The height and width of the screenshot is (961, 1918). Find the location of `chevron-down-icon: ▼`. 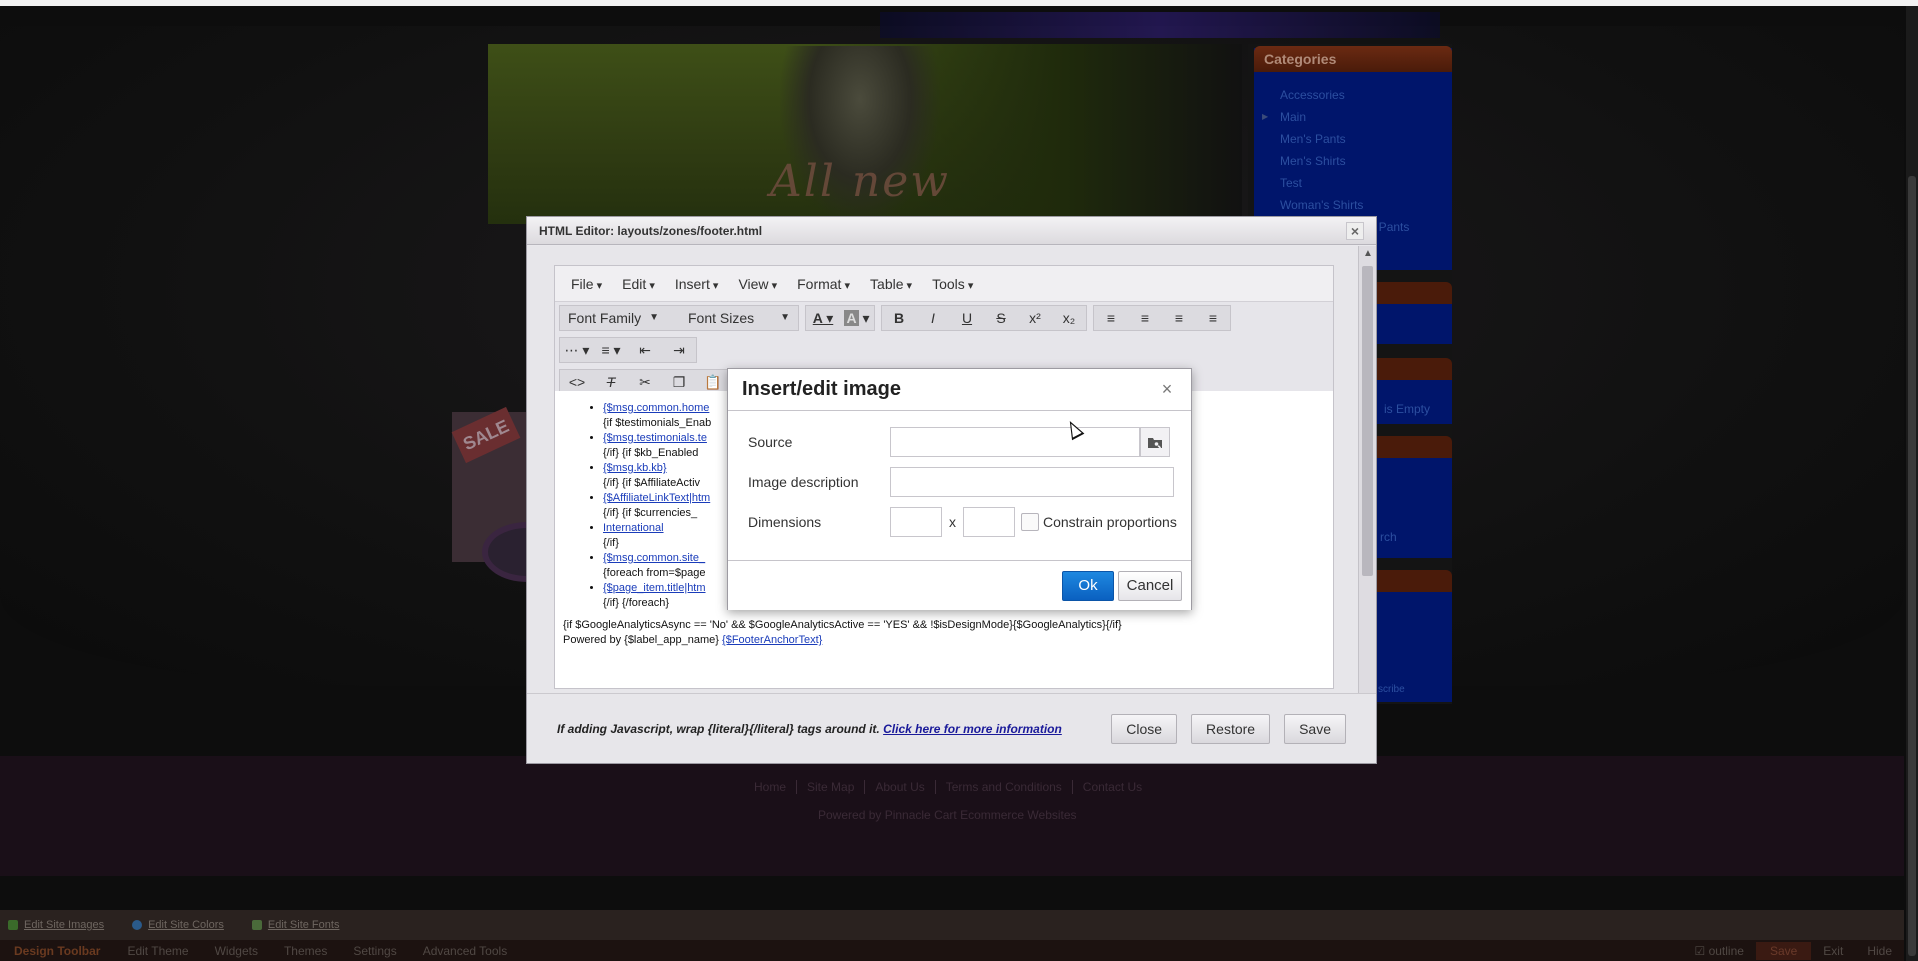

chevron-down-icon: ▼ is located at coordinates (785, 317).